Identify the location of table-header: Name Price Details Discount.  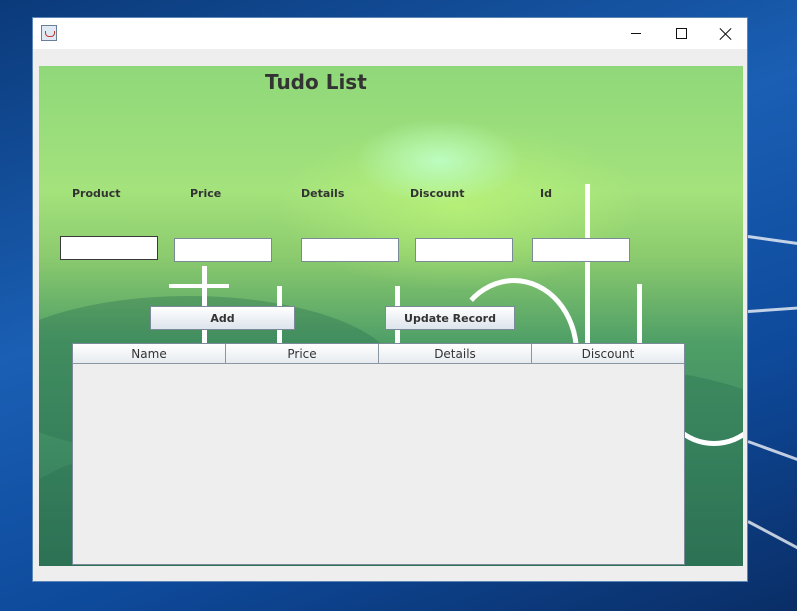
(378, 354).